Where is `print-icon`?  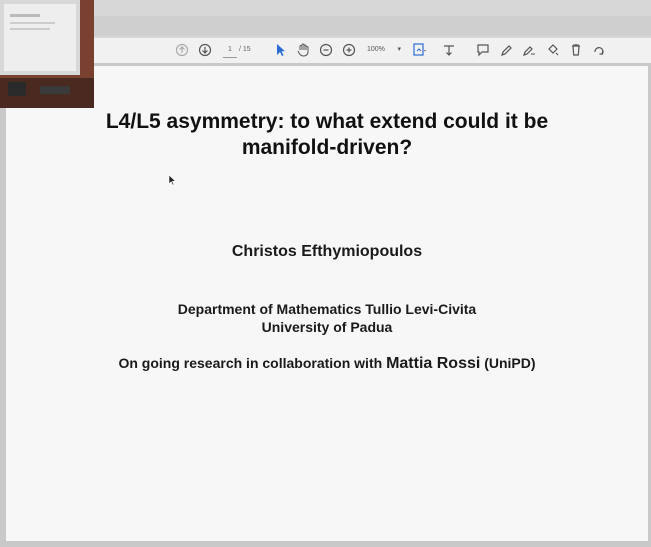 print-icon is located at coordinates (449, 50).